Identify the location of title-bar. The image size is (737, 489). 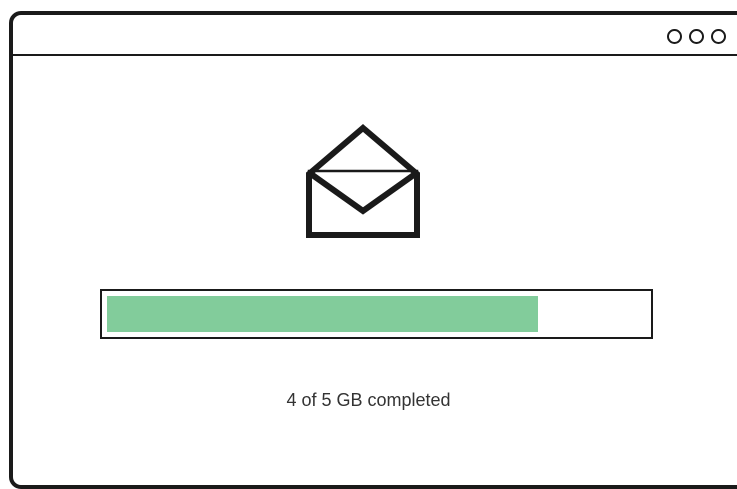
(375, 35).